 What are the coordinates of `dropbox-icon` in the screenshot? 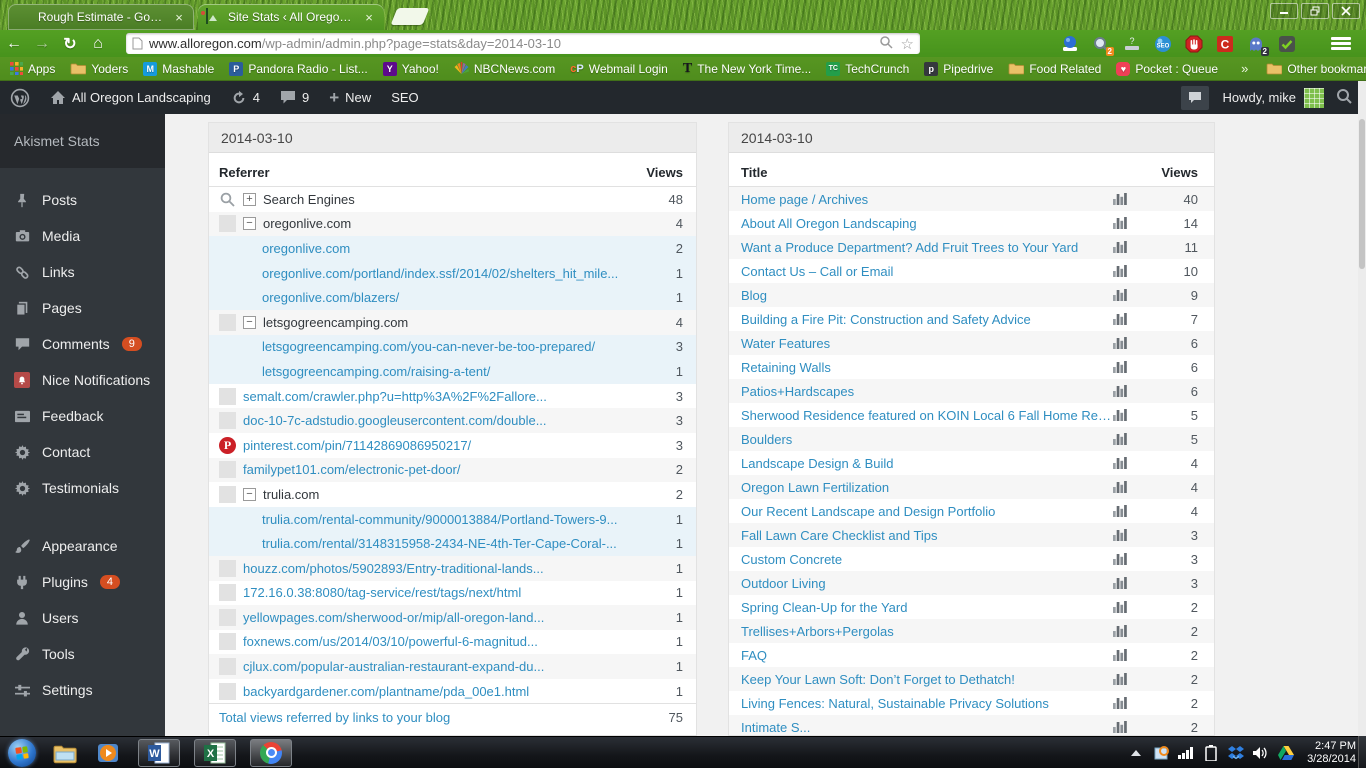 It's located at (1236, 753).